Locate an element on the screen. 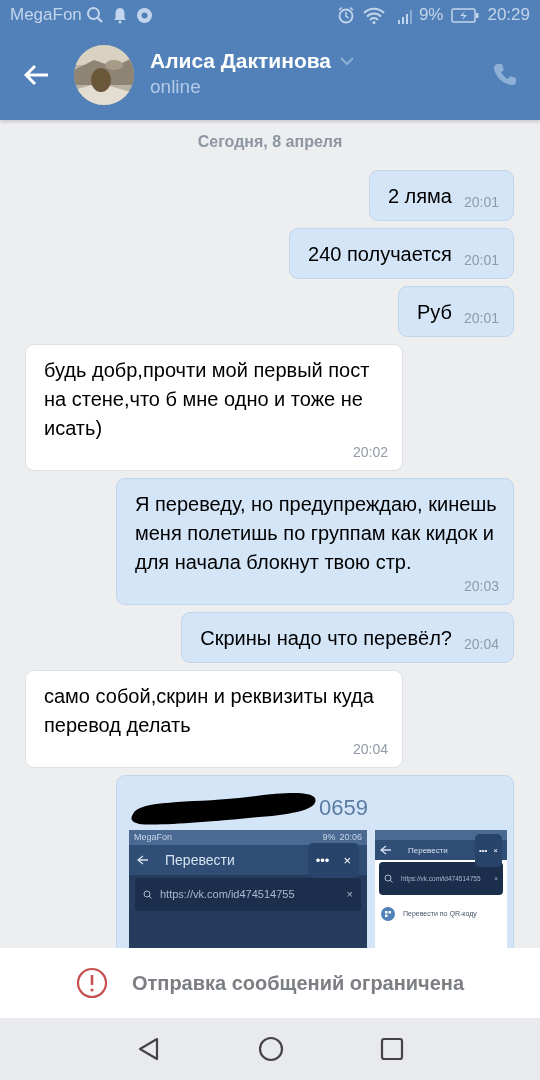 This screenshot has width=540, height=1080. qr-code-icon is located at coordinates (388, 913).